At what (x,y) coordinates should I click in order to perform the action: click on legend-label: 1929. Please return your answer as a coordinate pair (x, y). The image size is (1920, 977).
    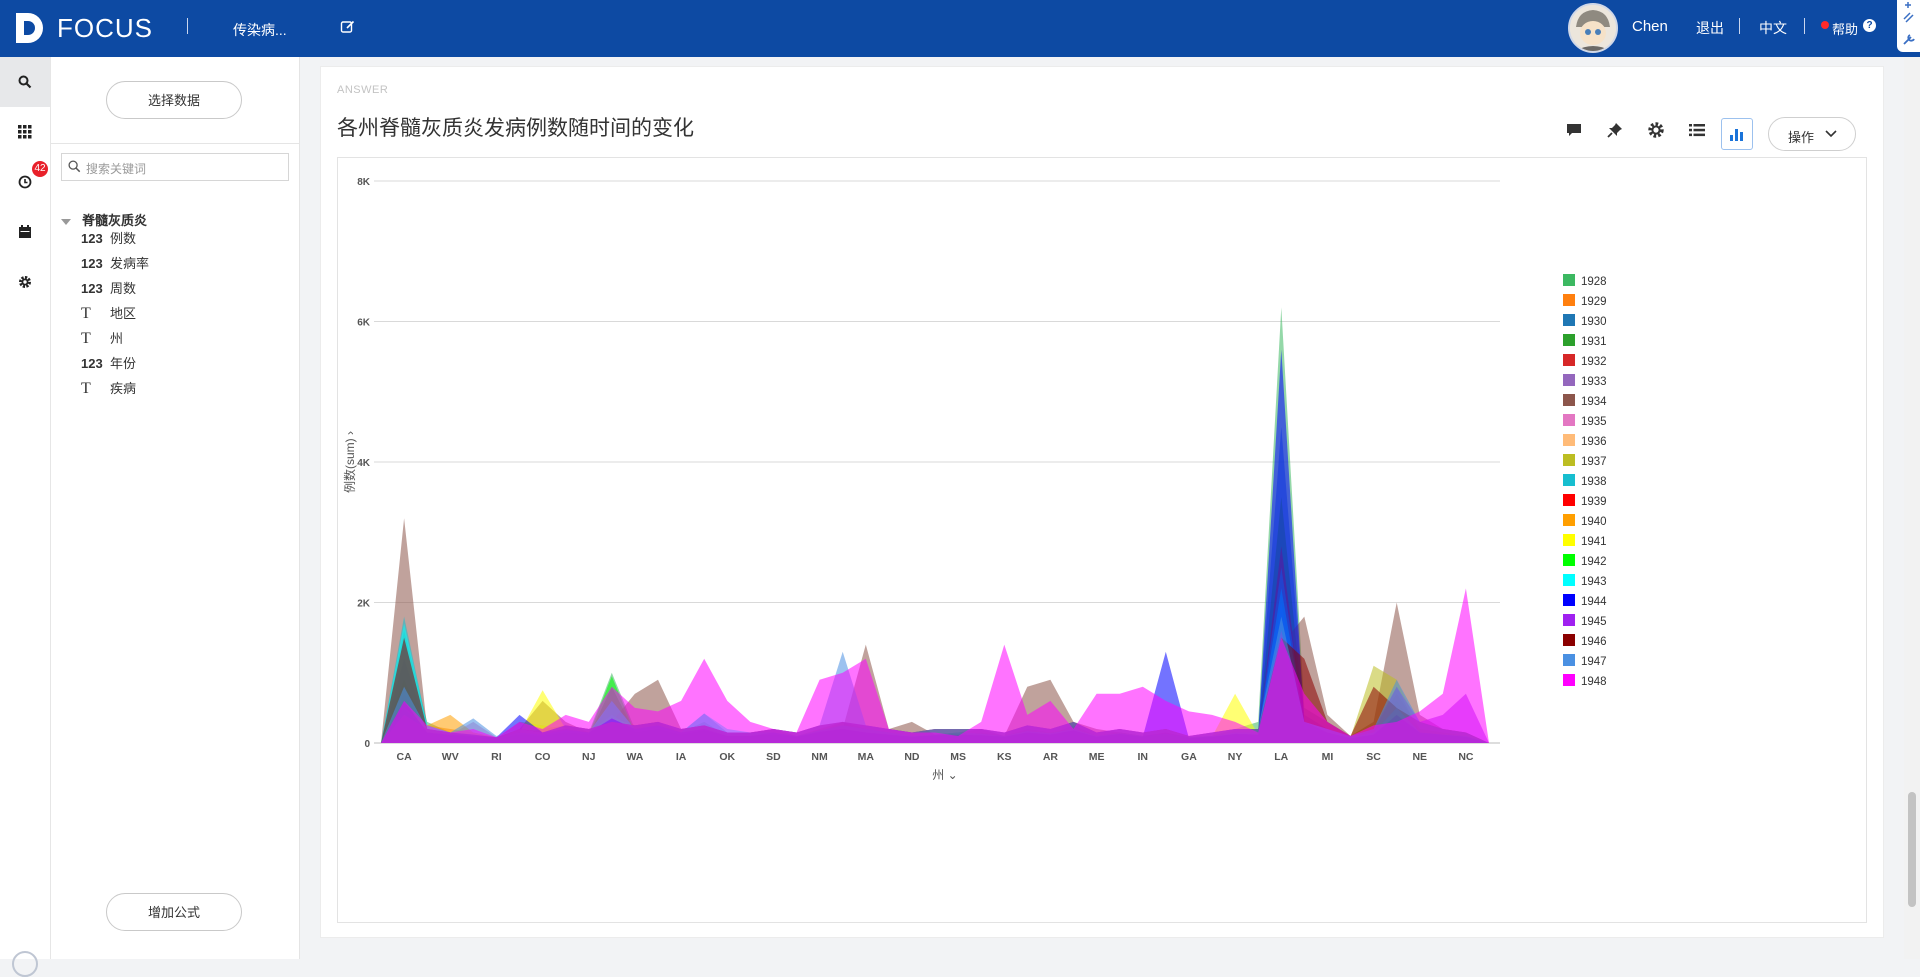
    Looking at the image, I should click on (1594, 302).